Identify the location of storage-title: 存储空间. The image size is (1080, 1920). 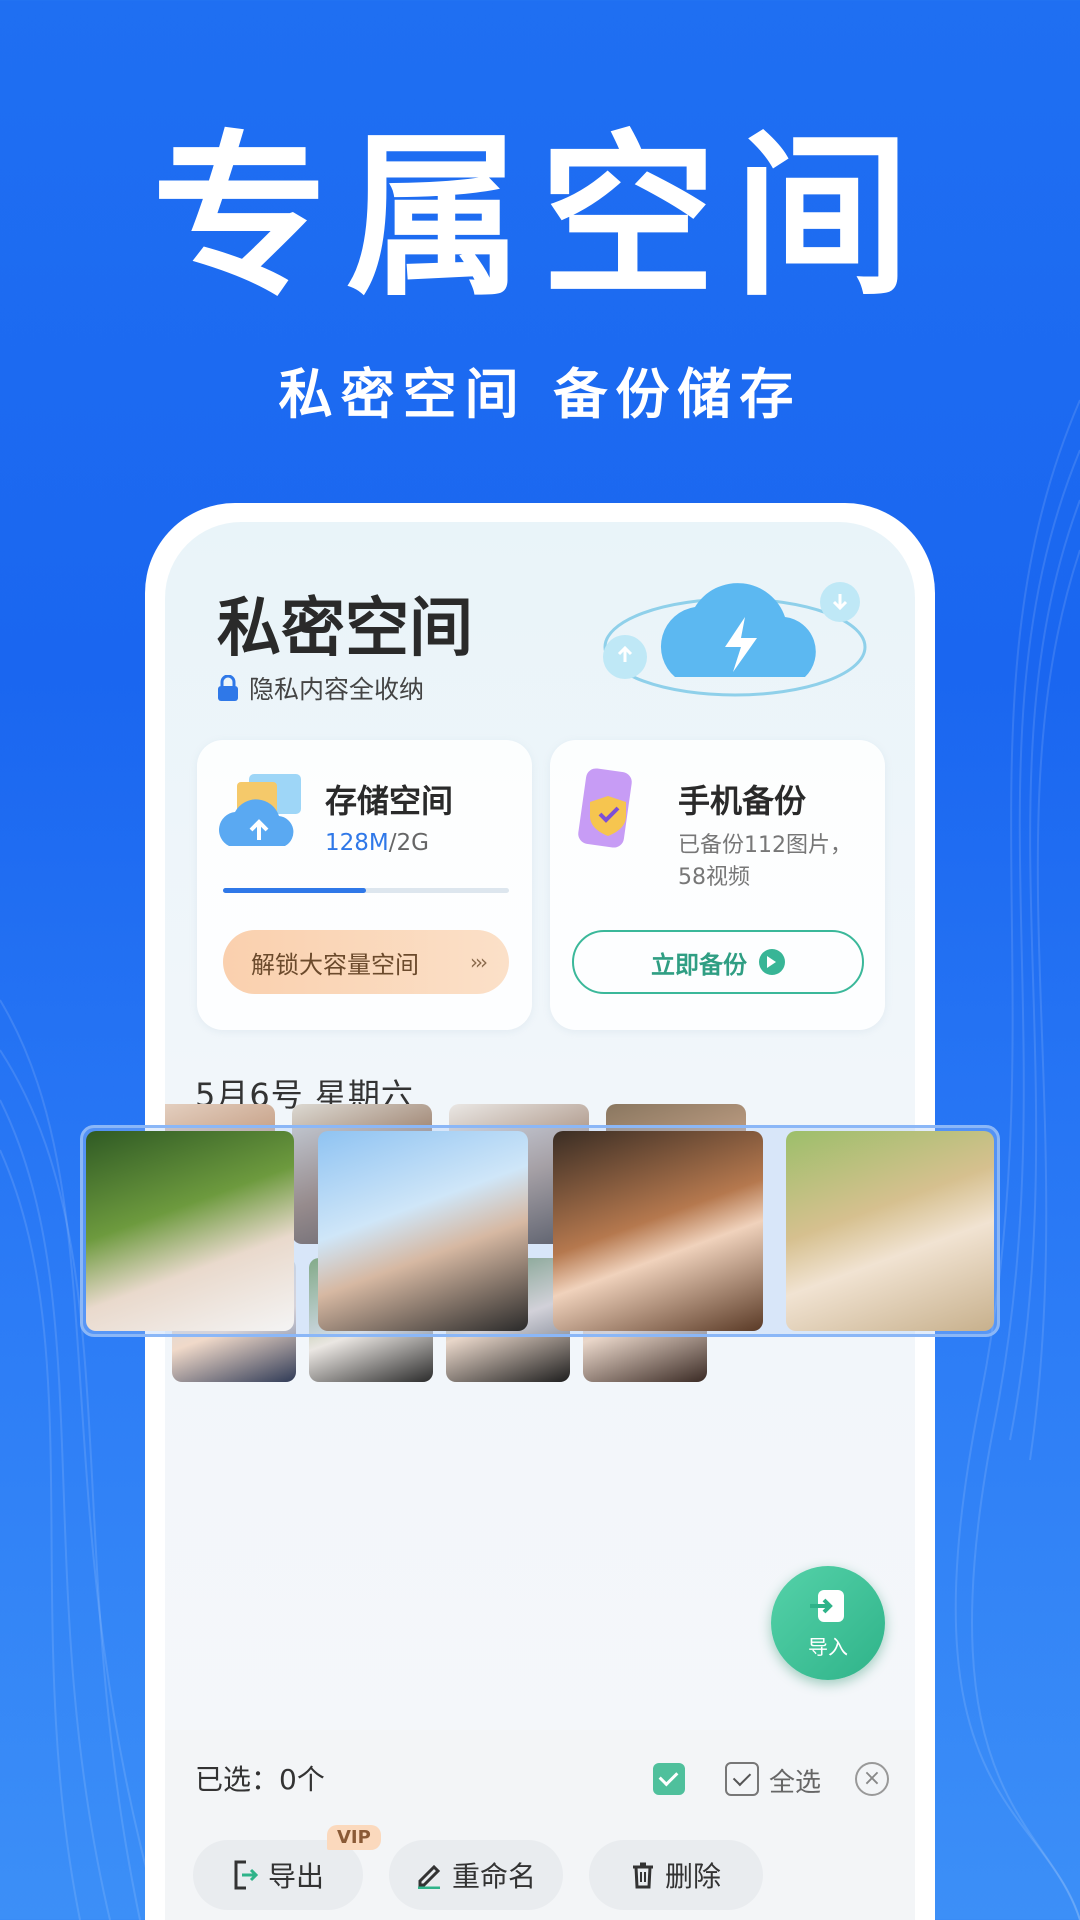
(389, 801).